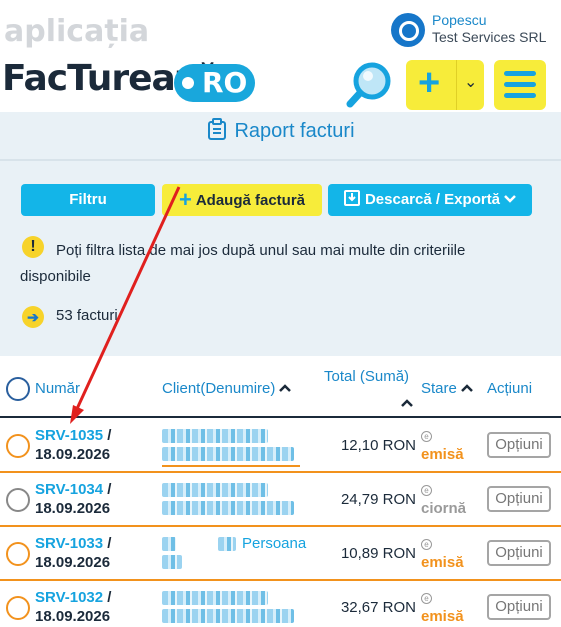 The height and width of the screenshot is (627, 561). I want to click on invoice-total: 12,10 RON, so click(378, 445).